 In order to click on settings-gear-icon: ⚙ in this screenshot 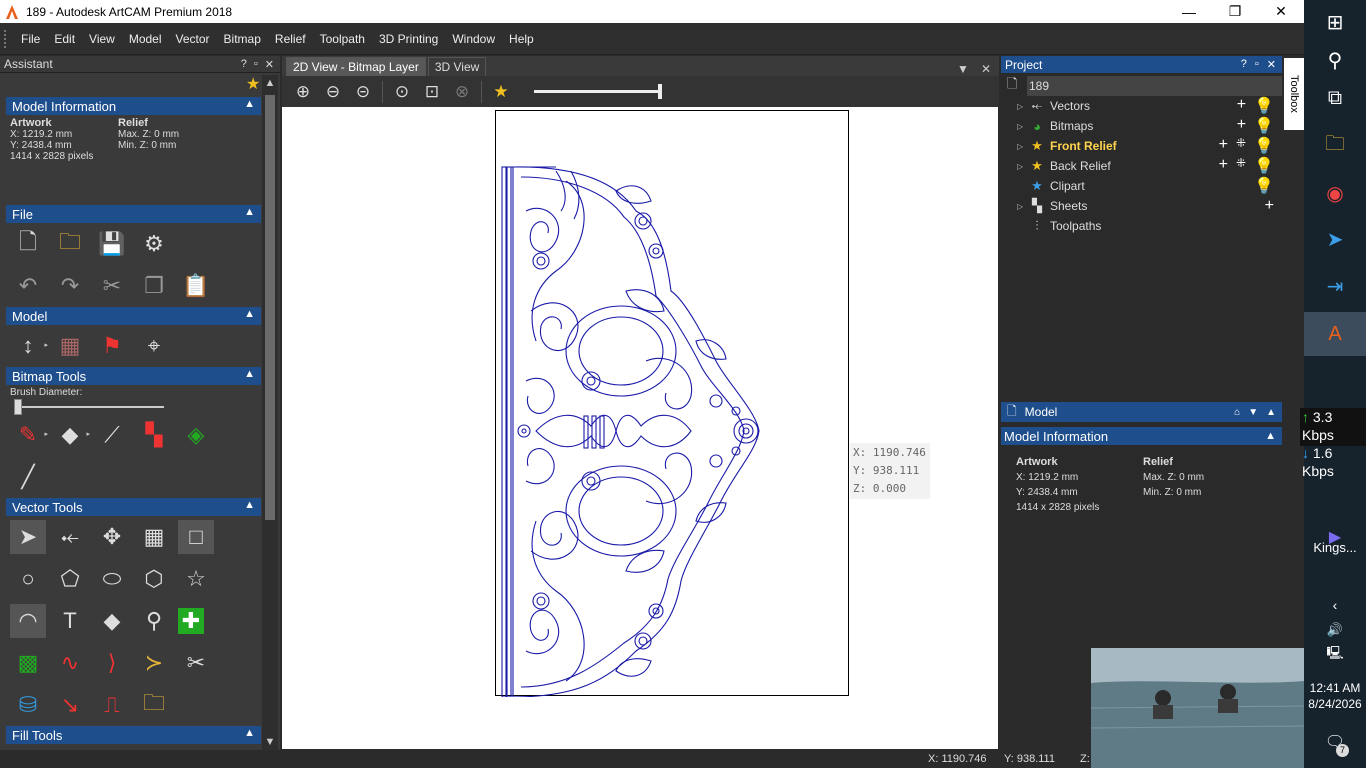, I will do `click(154, 244)`.